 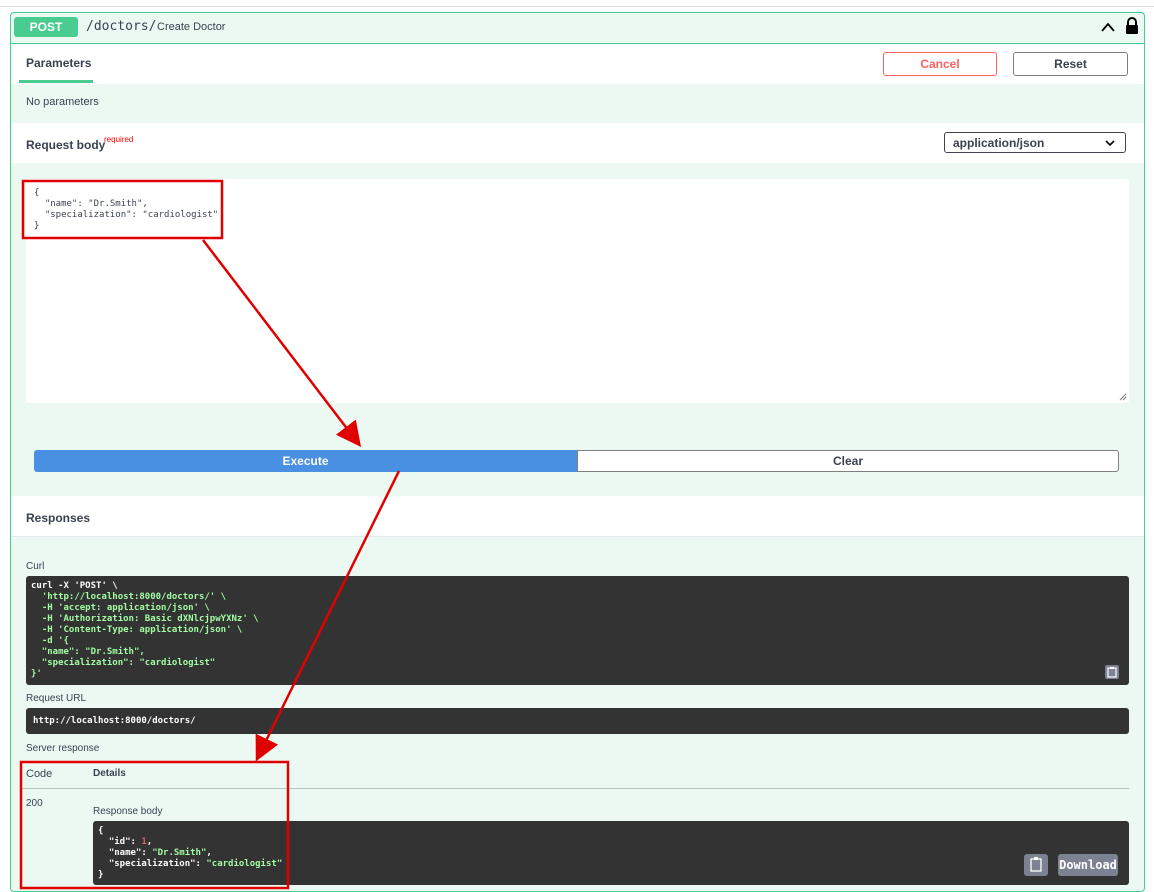 What do you see at coordinates (121, 26) in the screenshot?
I see `operation-path: /doctors/` at bounding box center [121, 26].